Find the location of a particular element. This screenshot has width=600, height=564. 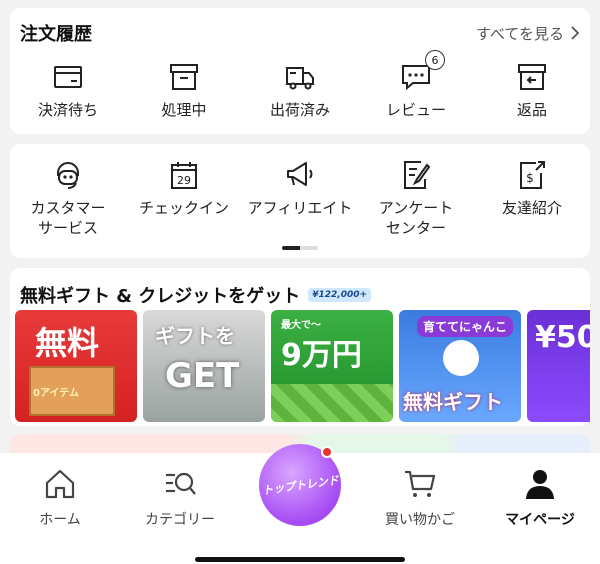

banner-text: 無料ギフト is located at coordinates (453, 402).